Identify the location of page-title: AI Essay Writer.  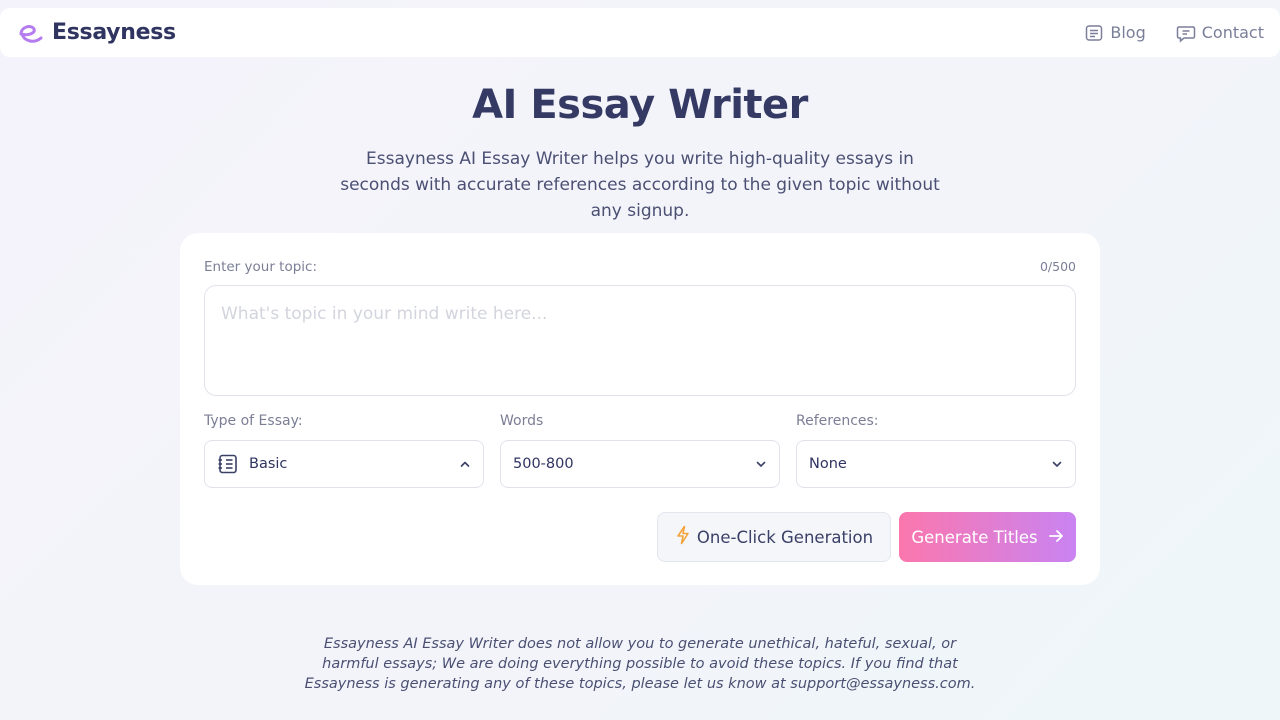
(640, 105).